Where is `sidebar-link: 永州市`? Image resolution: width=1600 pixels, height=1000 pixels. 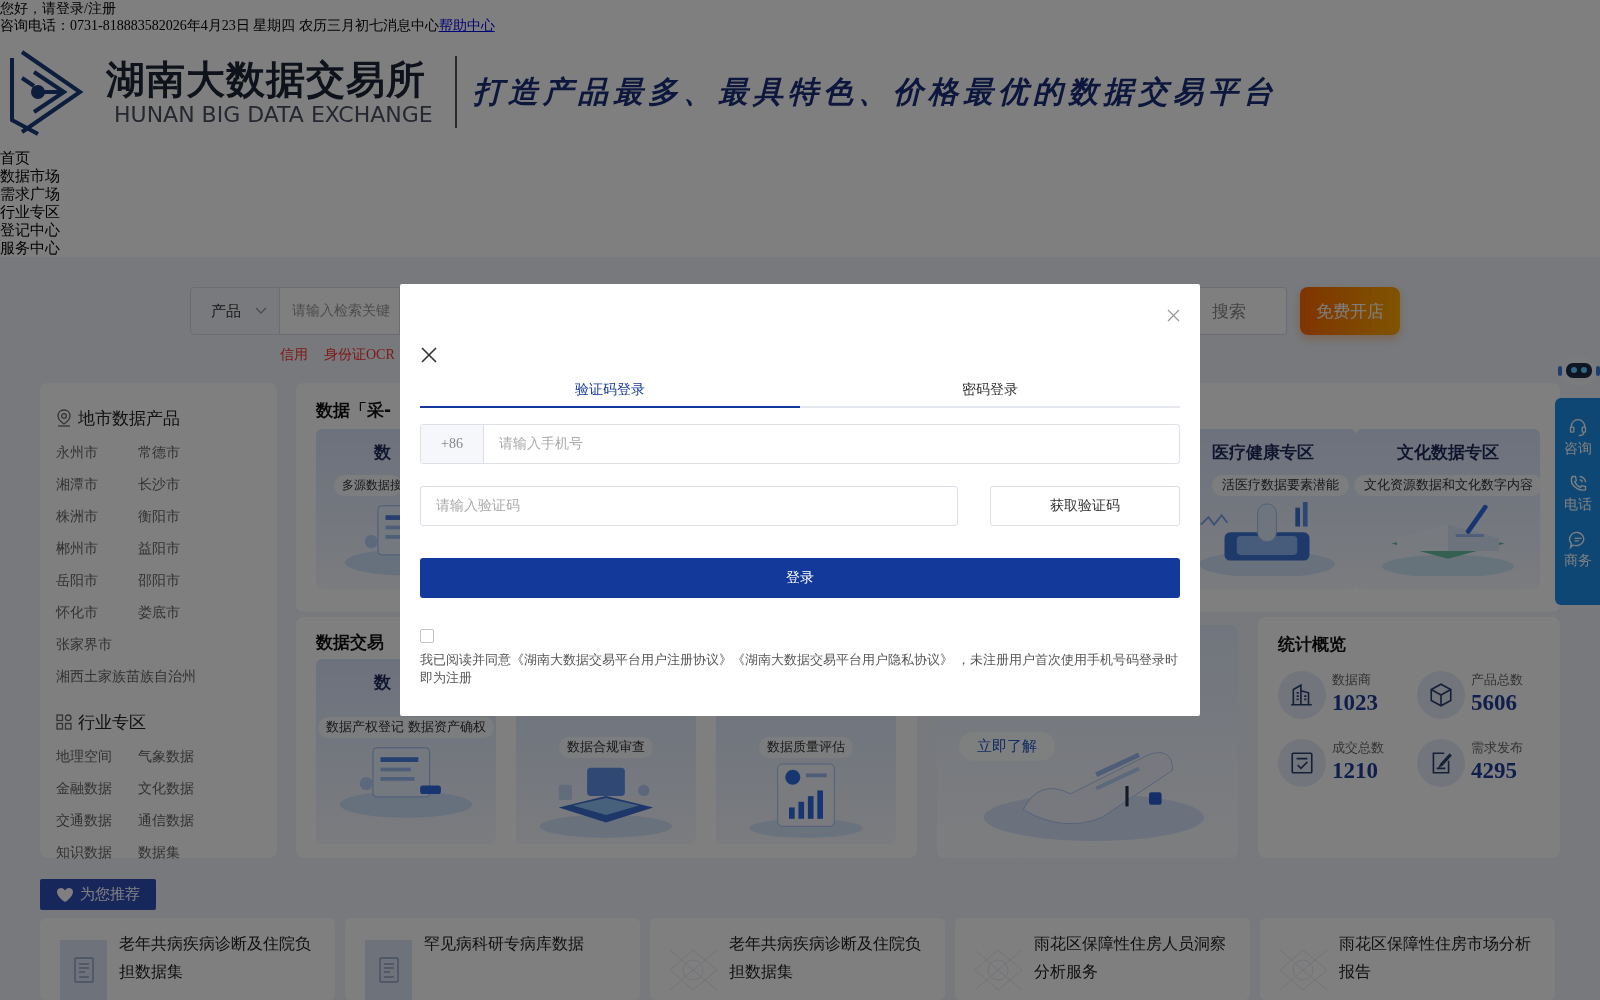
sidebar-link: 永州市 is located at coordinates (97, 452).